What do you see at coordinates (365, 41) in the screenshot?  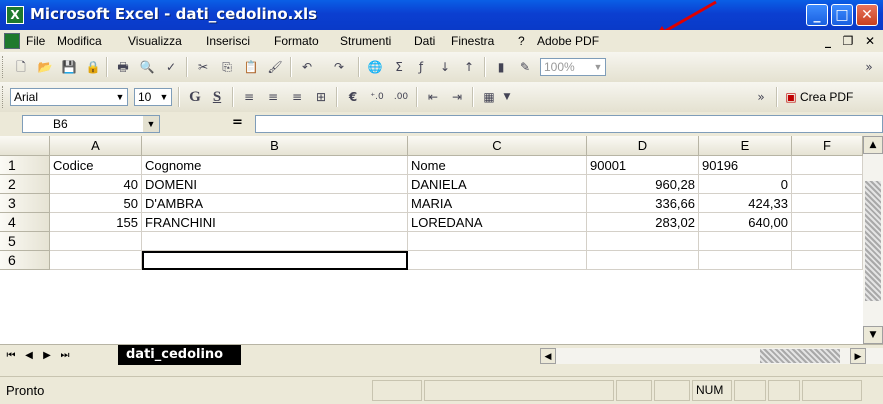 I see `menu-strumenti: Strumenti` at bounding box center [365, 41].